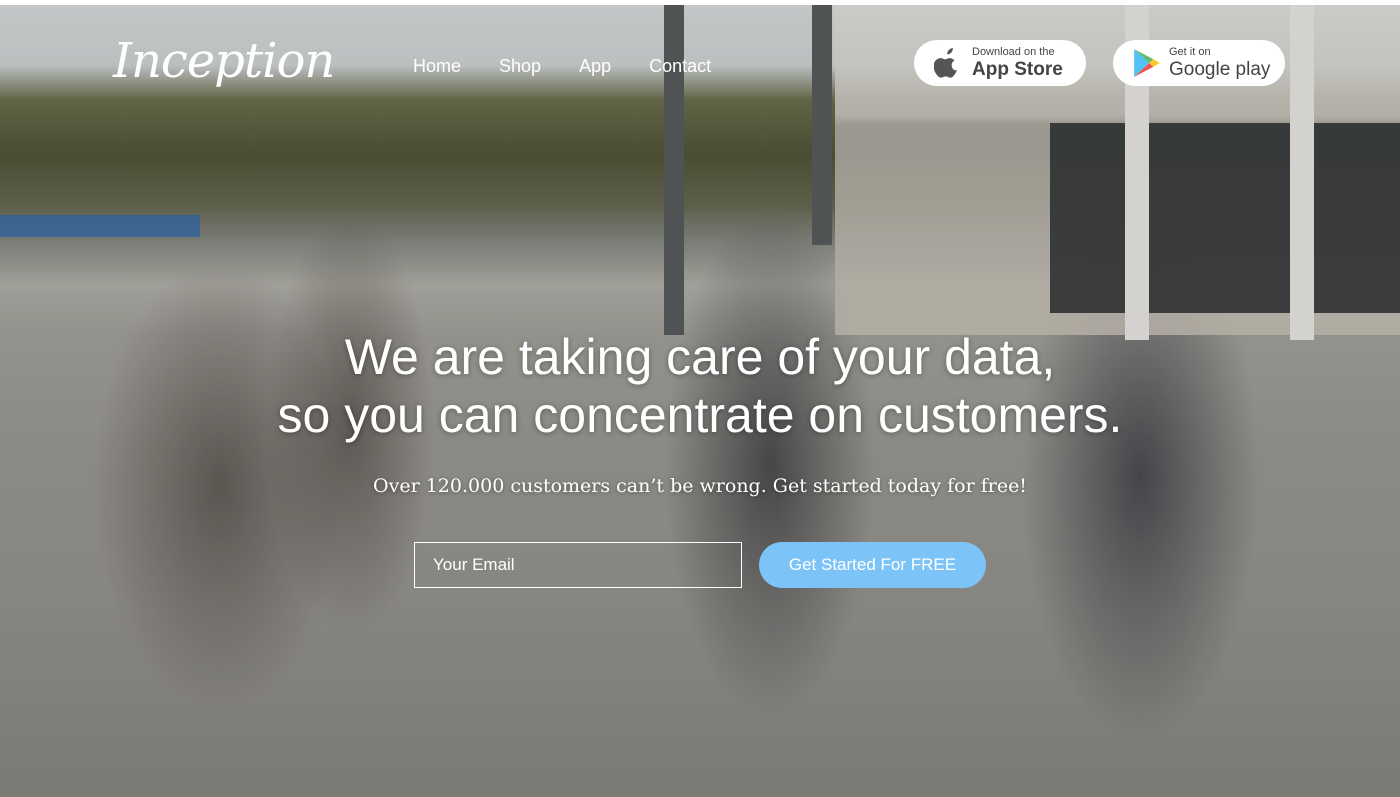  What do you see at coordinates (872, 565) in the screenshot?
I see `get-started-button: Get Started For FREE` at bounding box center [872, 565].